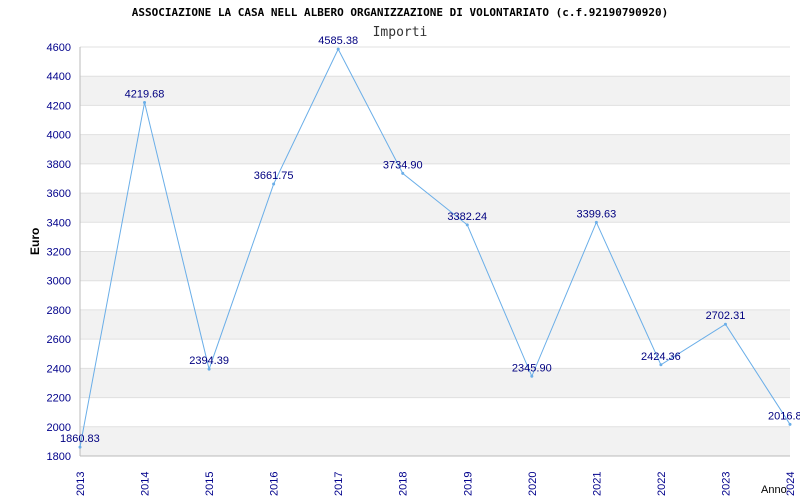  Describe the element at coordinates (59, 106) in the screenshot. I see `y-tick-label: 4200` at that location.